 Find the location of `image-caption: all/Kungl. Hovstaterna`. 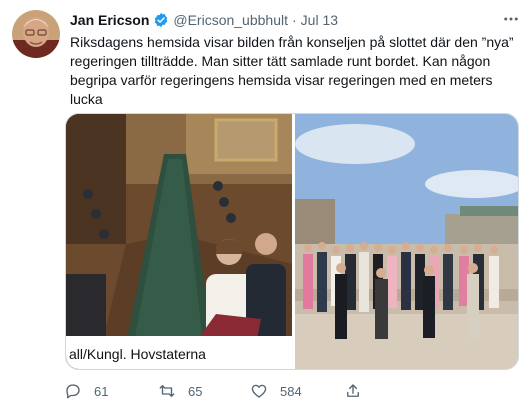

image-caption: all/Kungl. Hovstaterna is located at coordinates (137, 354).